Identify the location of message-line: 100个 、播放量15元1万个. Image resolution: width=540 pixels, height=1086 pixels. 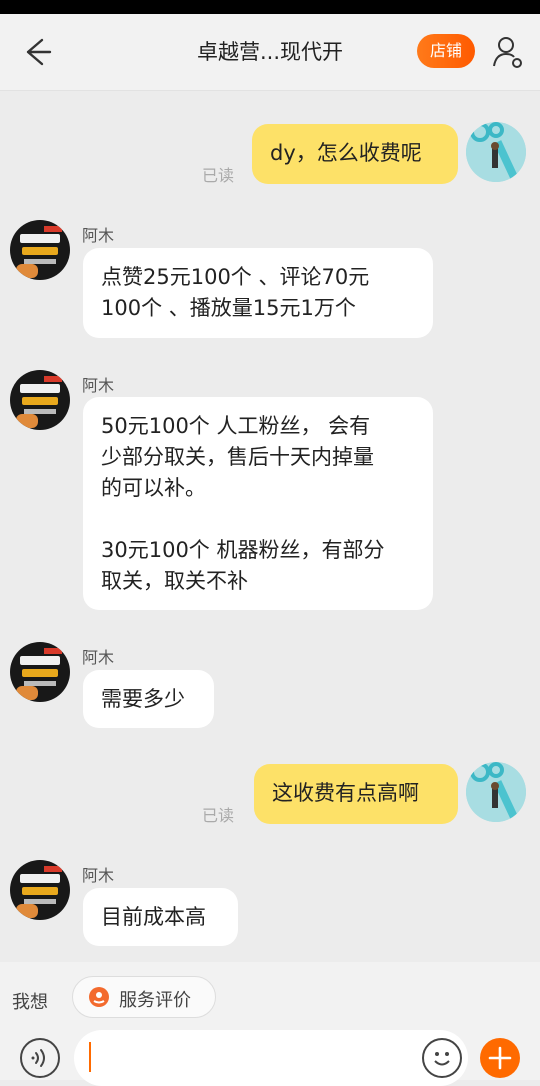
(228, 308).